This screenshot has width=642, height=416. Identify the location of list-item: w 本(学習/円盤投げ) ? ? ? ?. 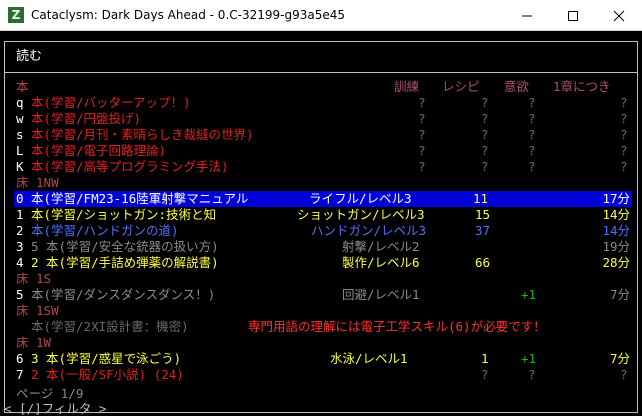
(323, 119).